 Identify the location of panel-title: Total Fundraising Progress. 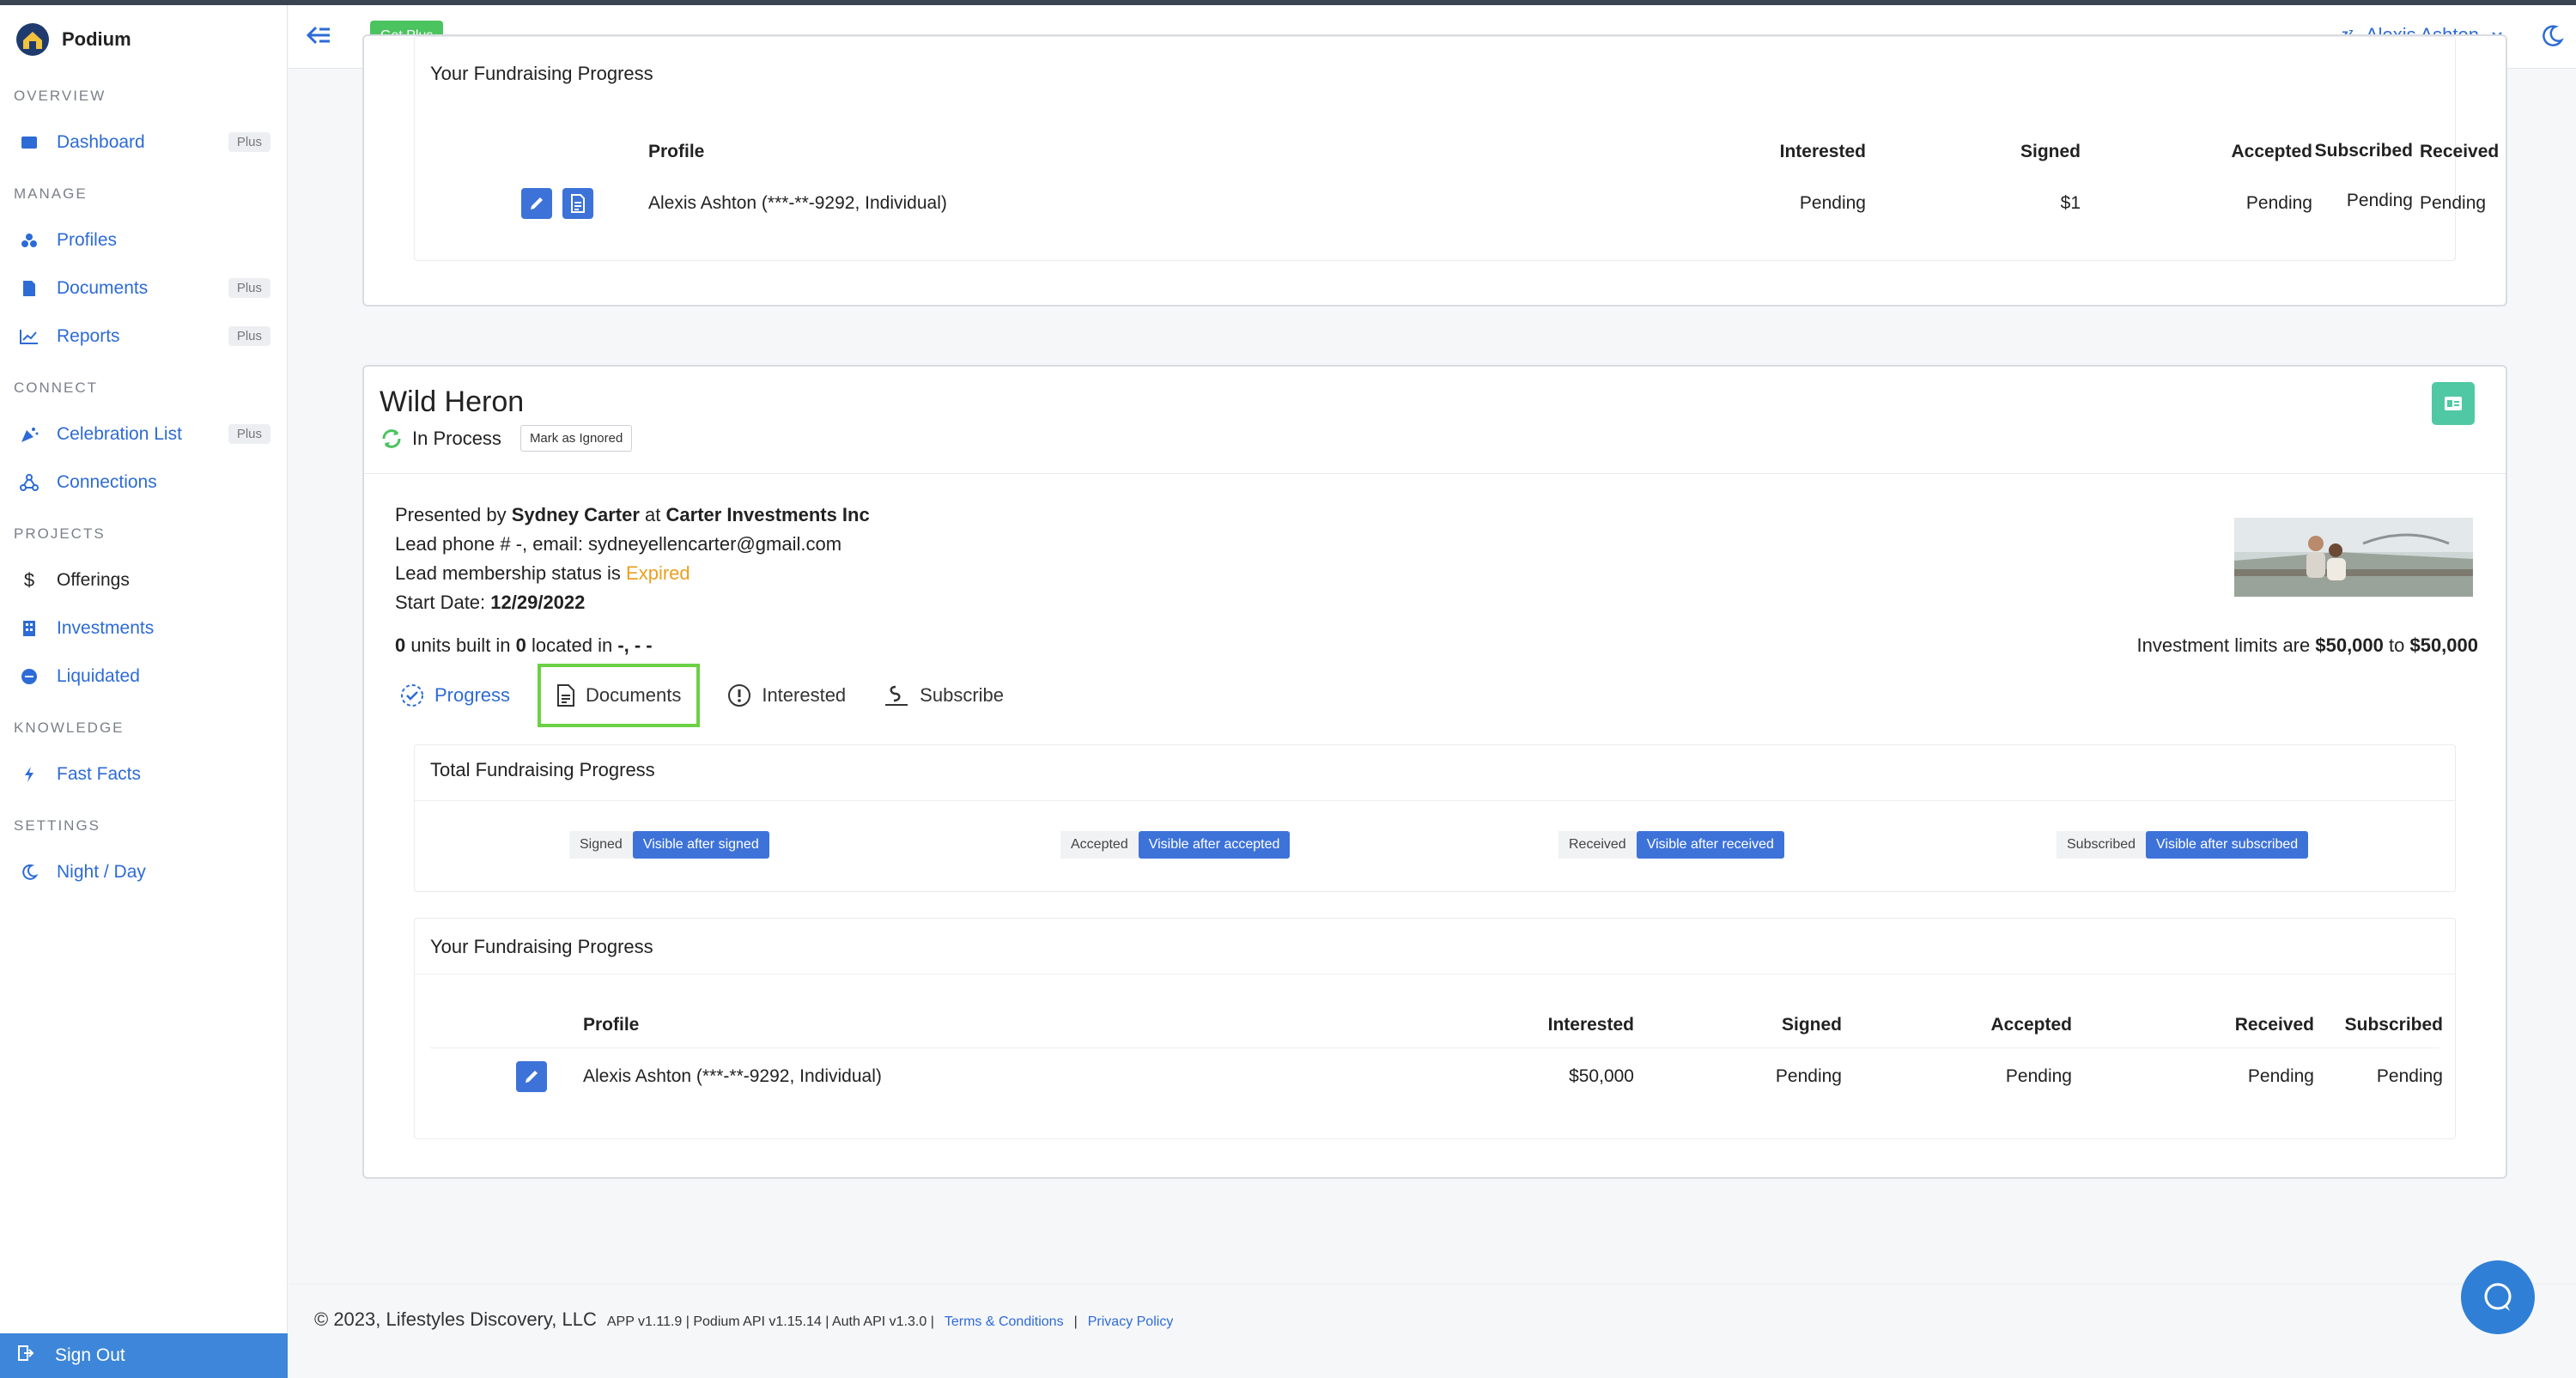
(543, 769).